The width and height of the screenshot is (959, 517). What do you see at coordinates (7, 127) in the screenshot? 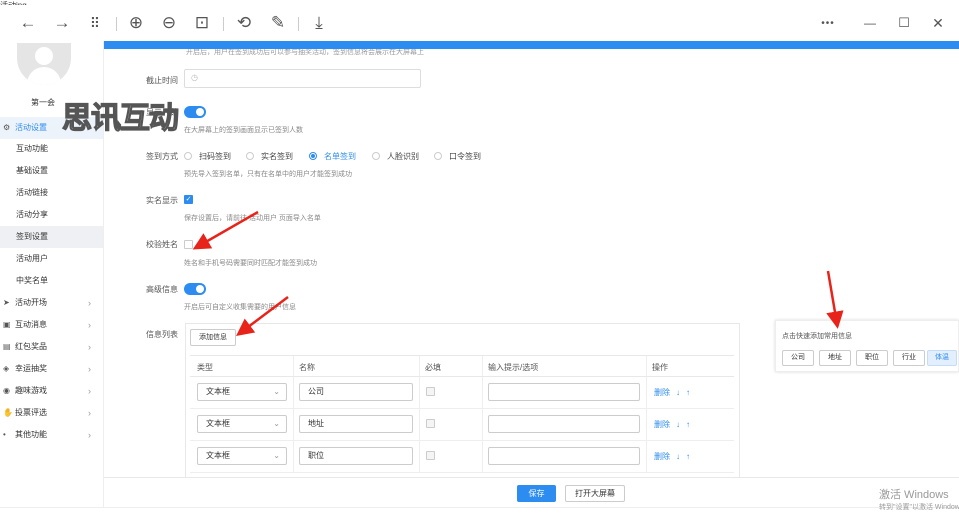
I see `settings-icon: ⚙` at bounding box center [7, 127].